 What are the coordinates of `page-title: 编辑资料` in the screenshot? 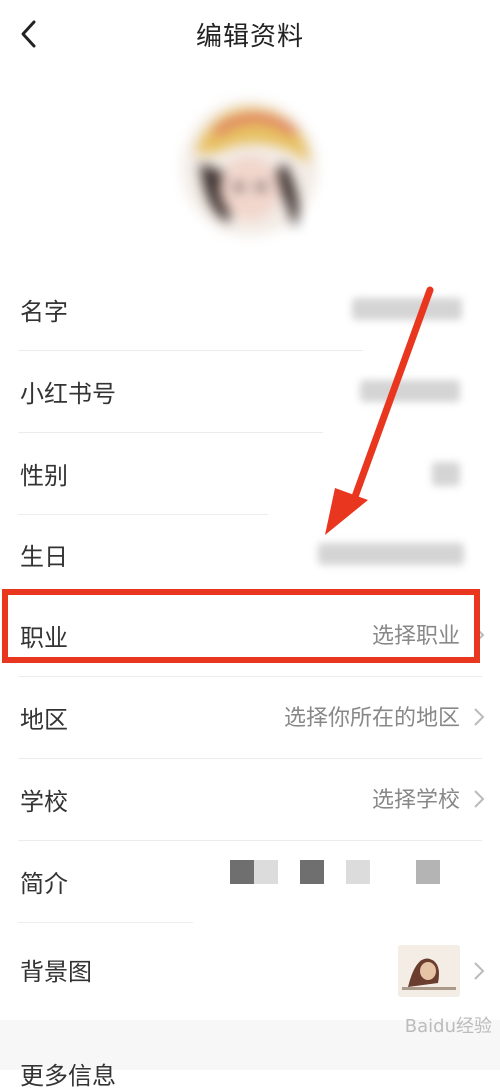 It's located at (249, 37).